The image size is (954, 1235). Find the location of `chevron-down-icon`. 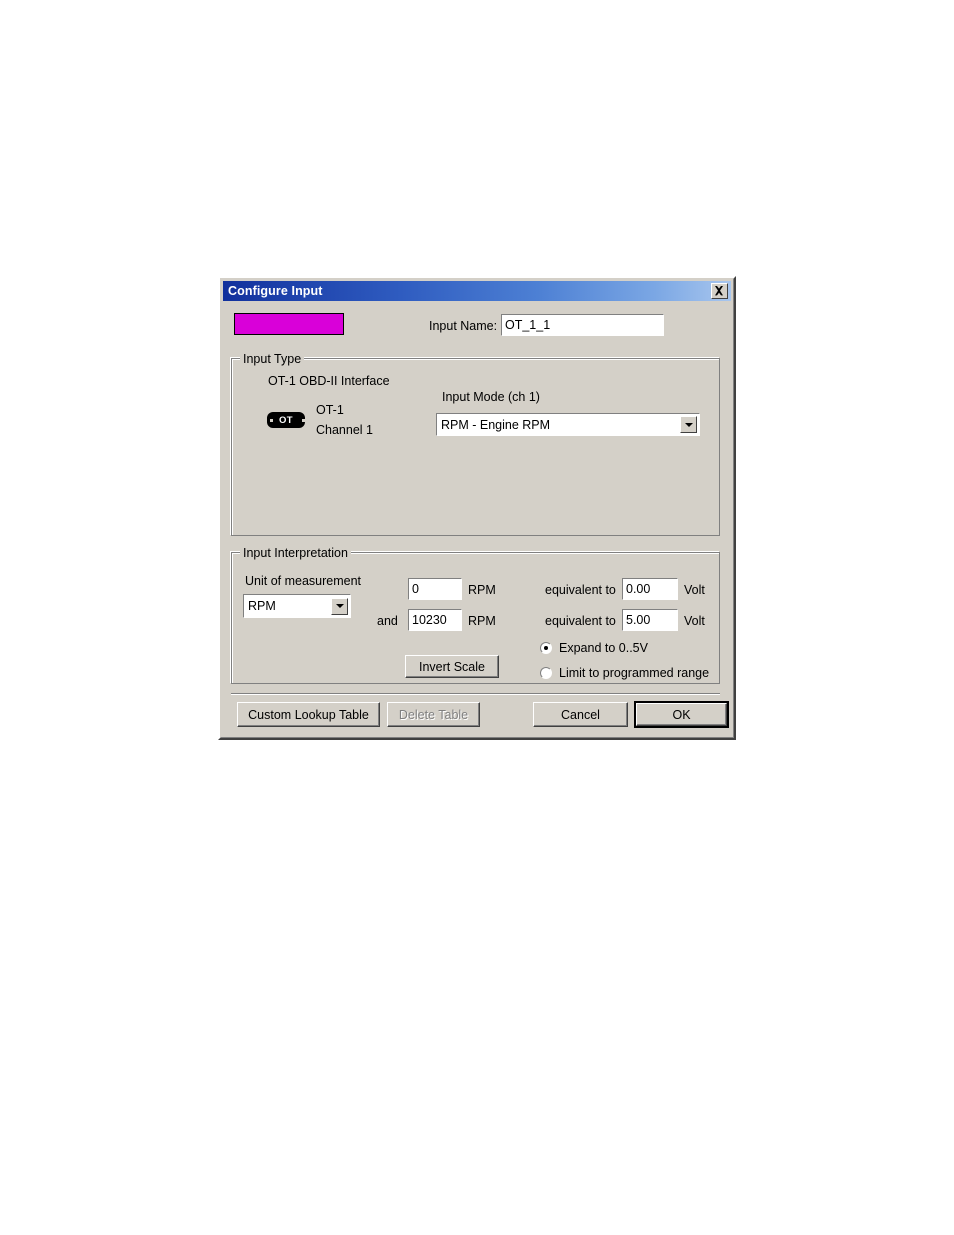

chevron-down-icon is located at coordinates (688, 424).